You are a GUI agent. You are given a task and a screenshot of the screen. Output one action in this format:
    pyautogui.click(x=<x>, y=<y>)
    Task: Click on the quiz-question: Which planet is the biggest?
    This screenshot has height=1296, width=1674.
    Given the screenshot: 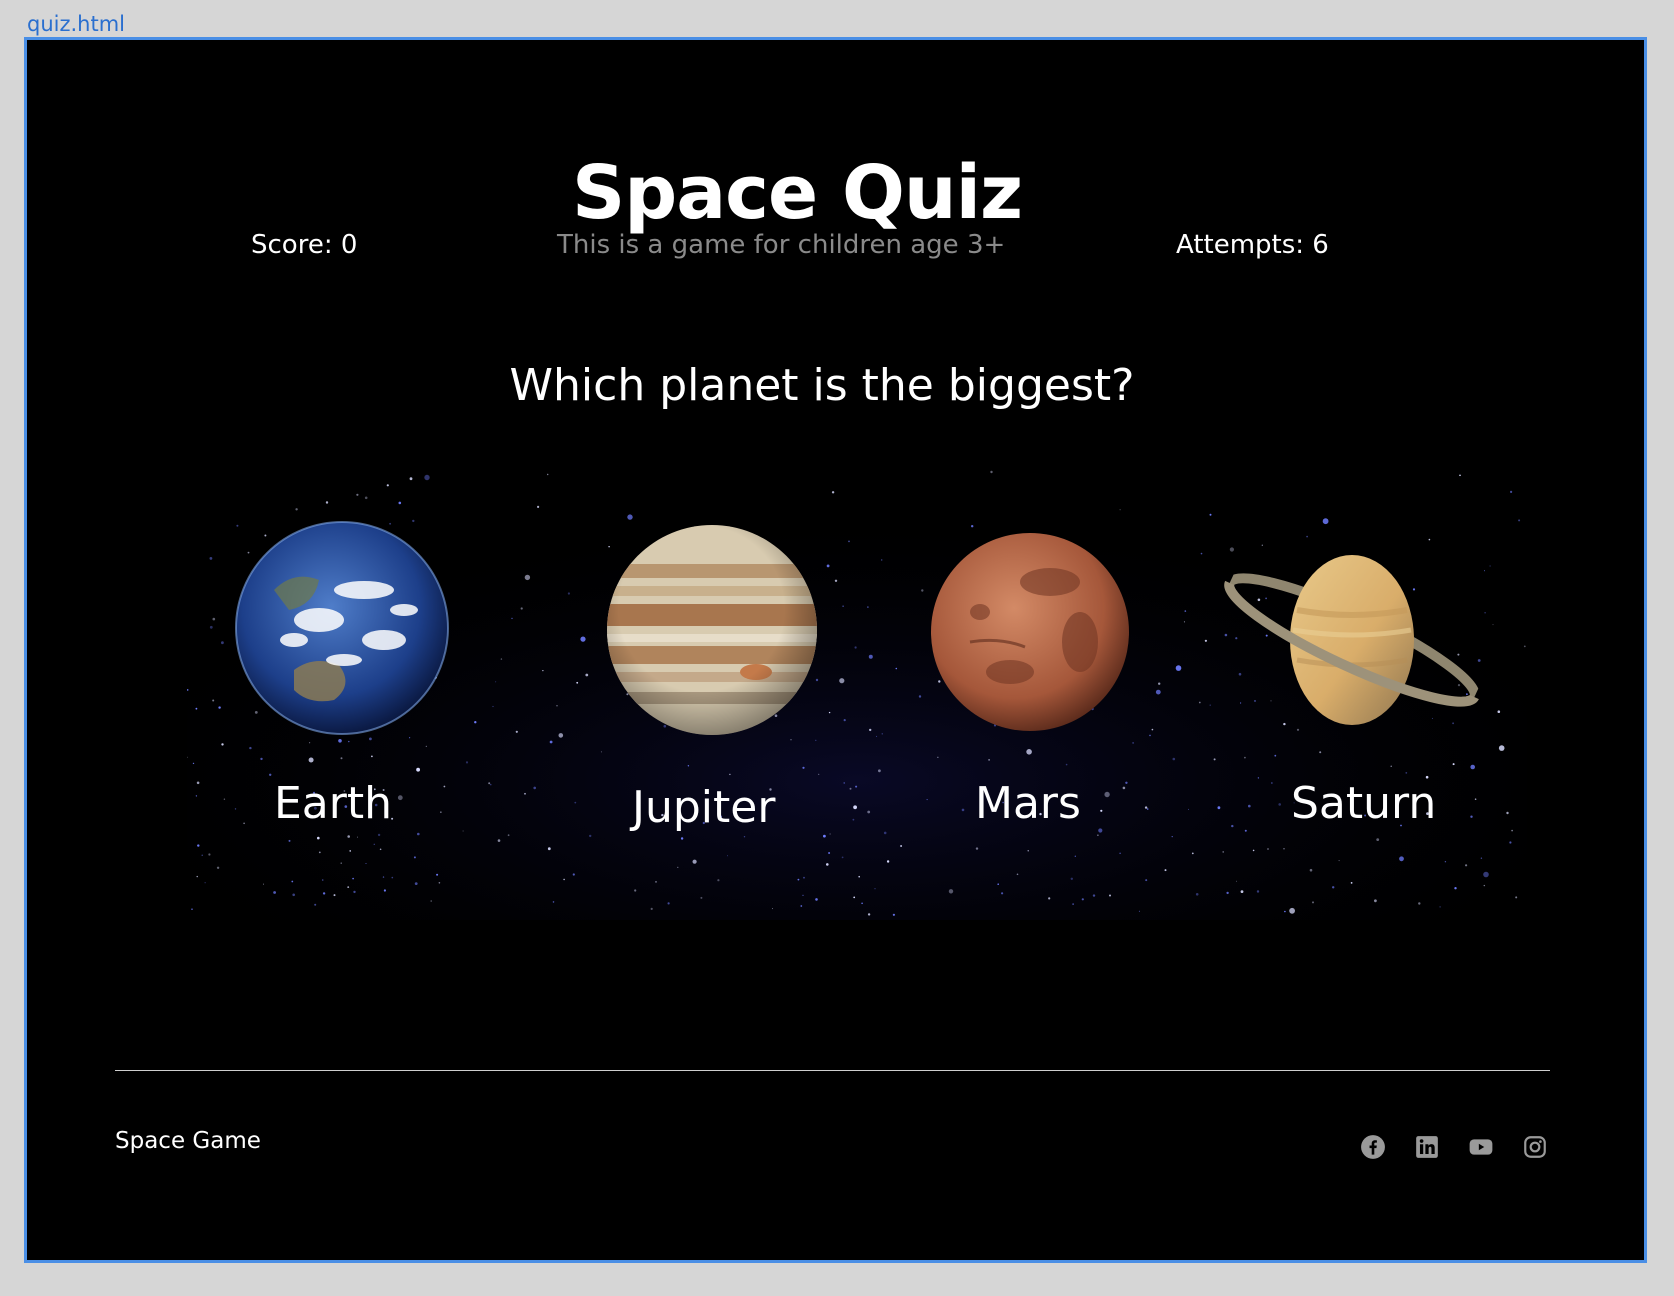 What is the action you would take?
    pyautogui.click(x=822, y=385)
    